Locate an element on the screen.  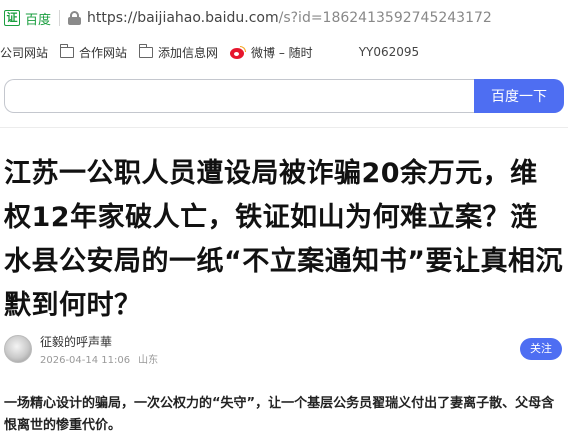
bookmark-label: 公司网站 is located at coordinates (24, 52).